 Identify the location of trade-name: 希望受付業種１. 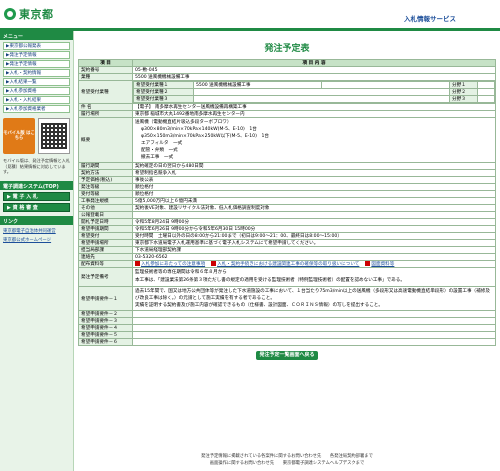
(163, 85).